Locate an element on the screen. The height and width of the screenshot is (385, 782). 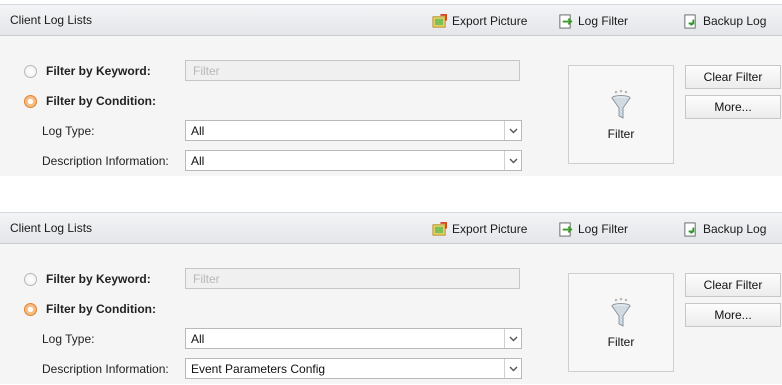
description-value: Event Parameters Config is located at coordinates (258, 368).